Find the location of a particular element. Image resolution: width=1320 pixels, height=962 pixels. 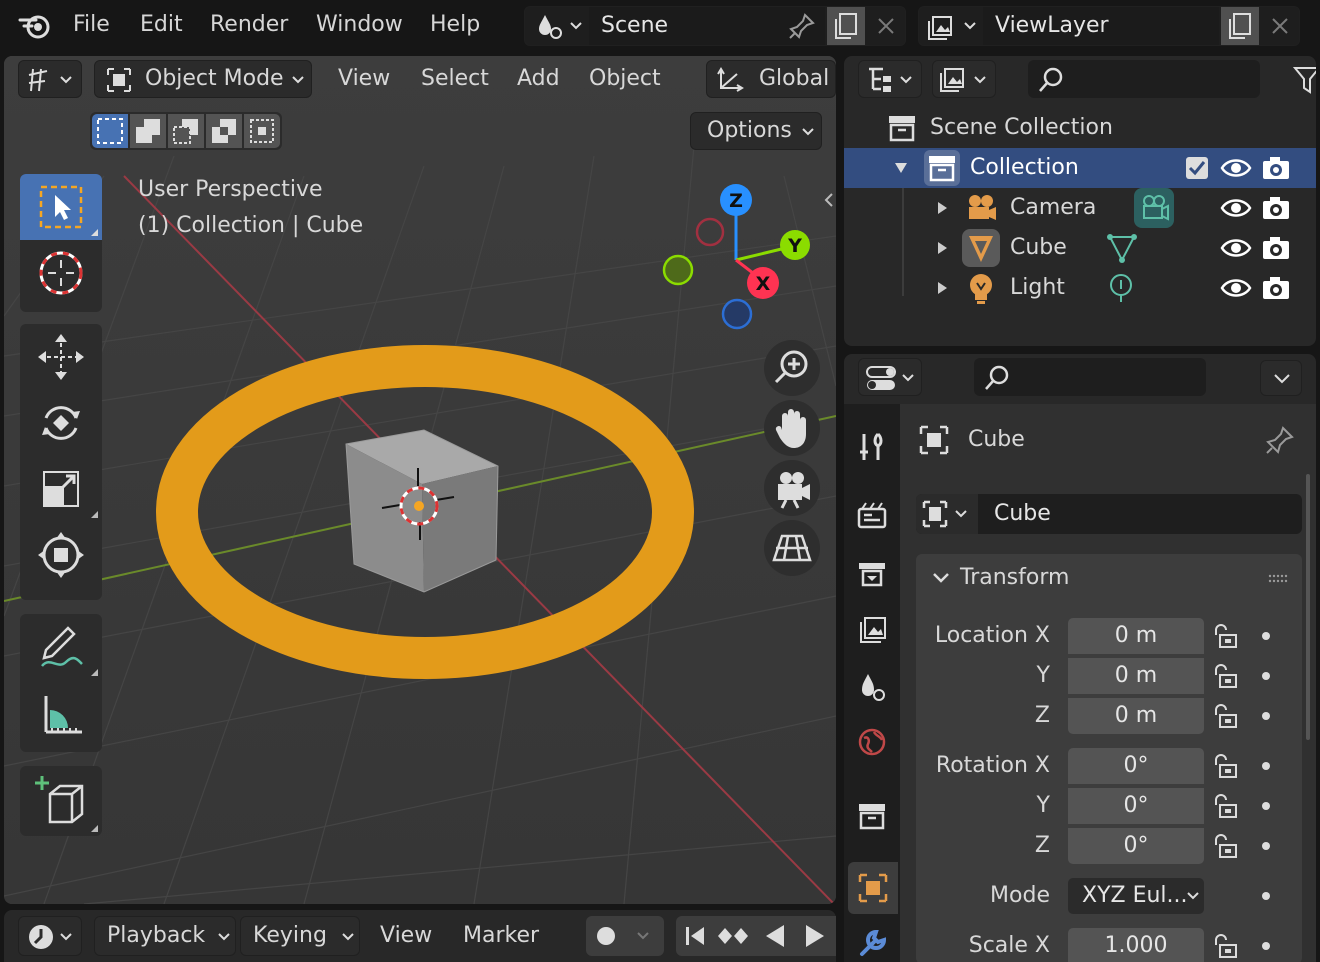

outliner-row-light: Light is located at coordinates (1080, 288).